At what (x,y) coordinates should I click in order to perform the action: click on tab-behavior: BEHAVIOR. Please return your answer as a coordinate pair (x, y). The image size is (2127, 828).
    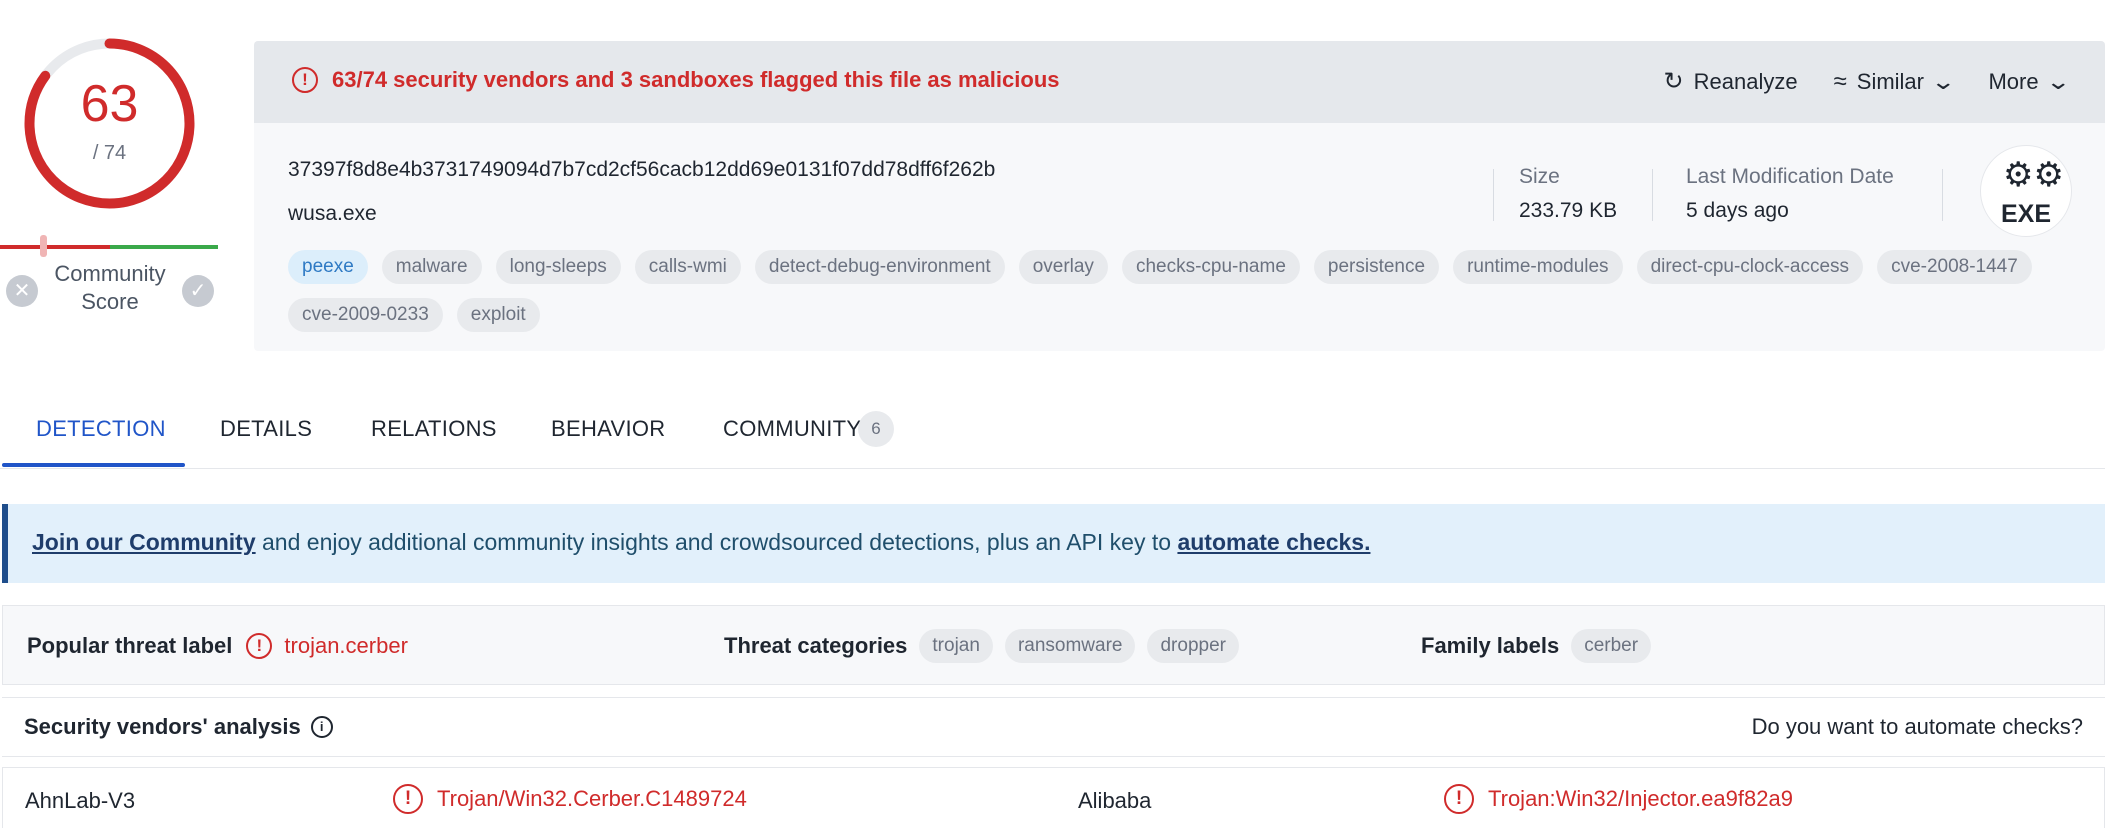
    Looking at the image, I should click on (608, 429).